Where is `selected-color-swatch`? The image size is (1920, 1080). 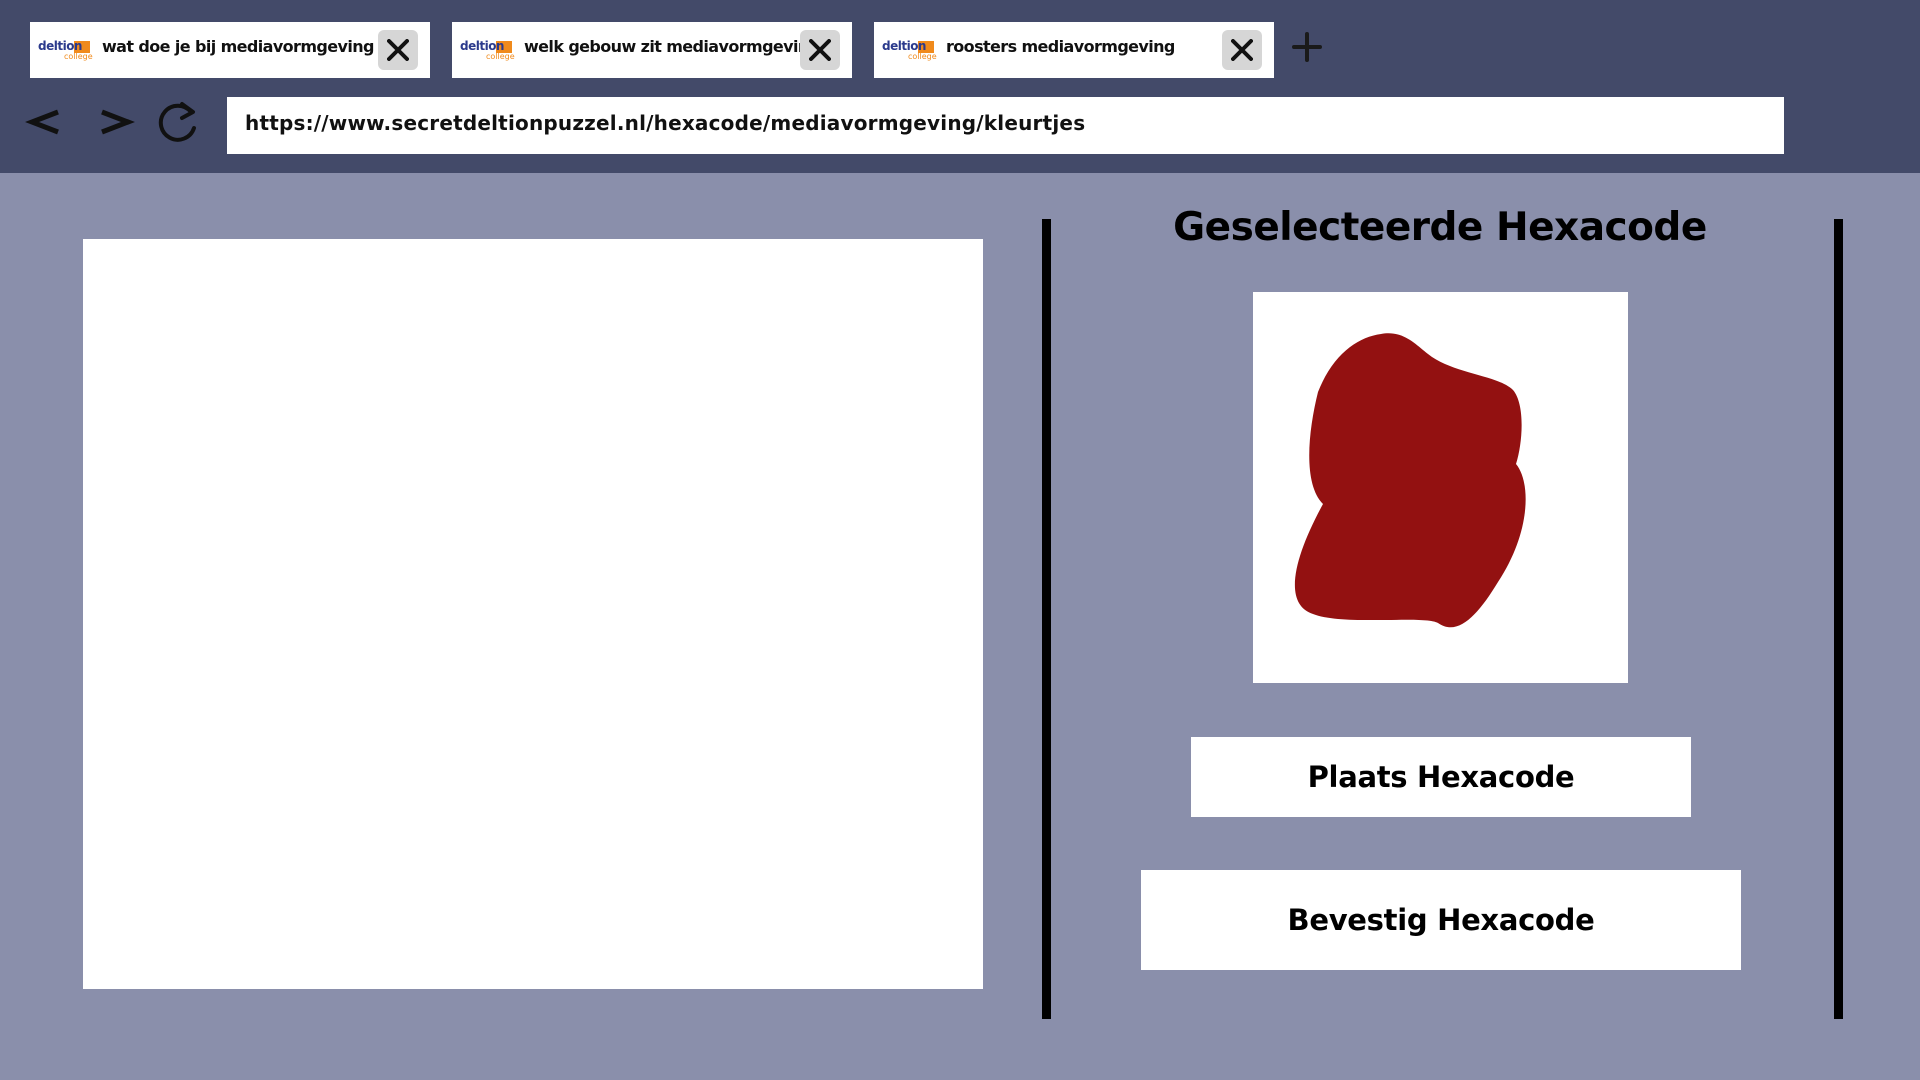
selected-color-swatch is located at coordinates (1440, 487).